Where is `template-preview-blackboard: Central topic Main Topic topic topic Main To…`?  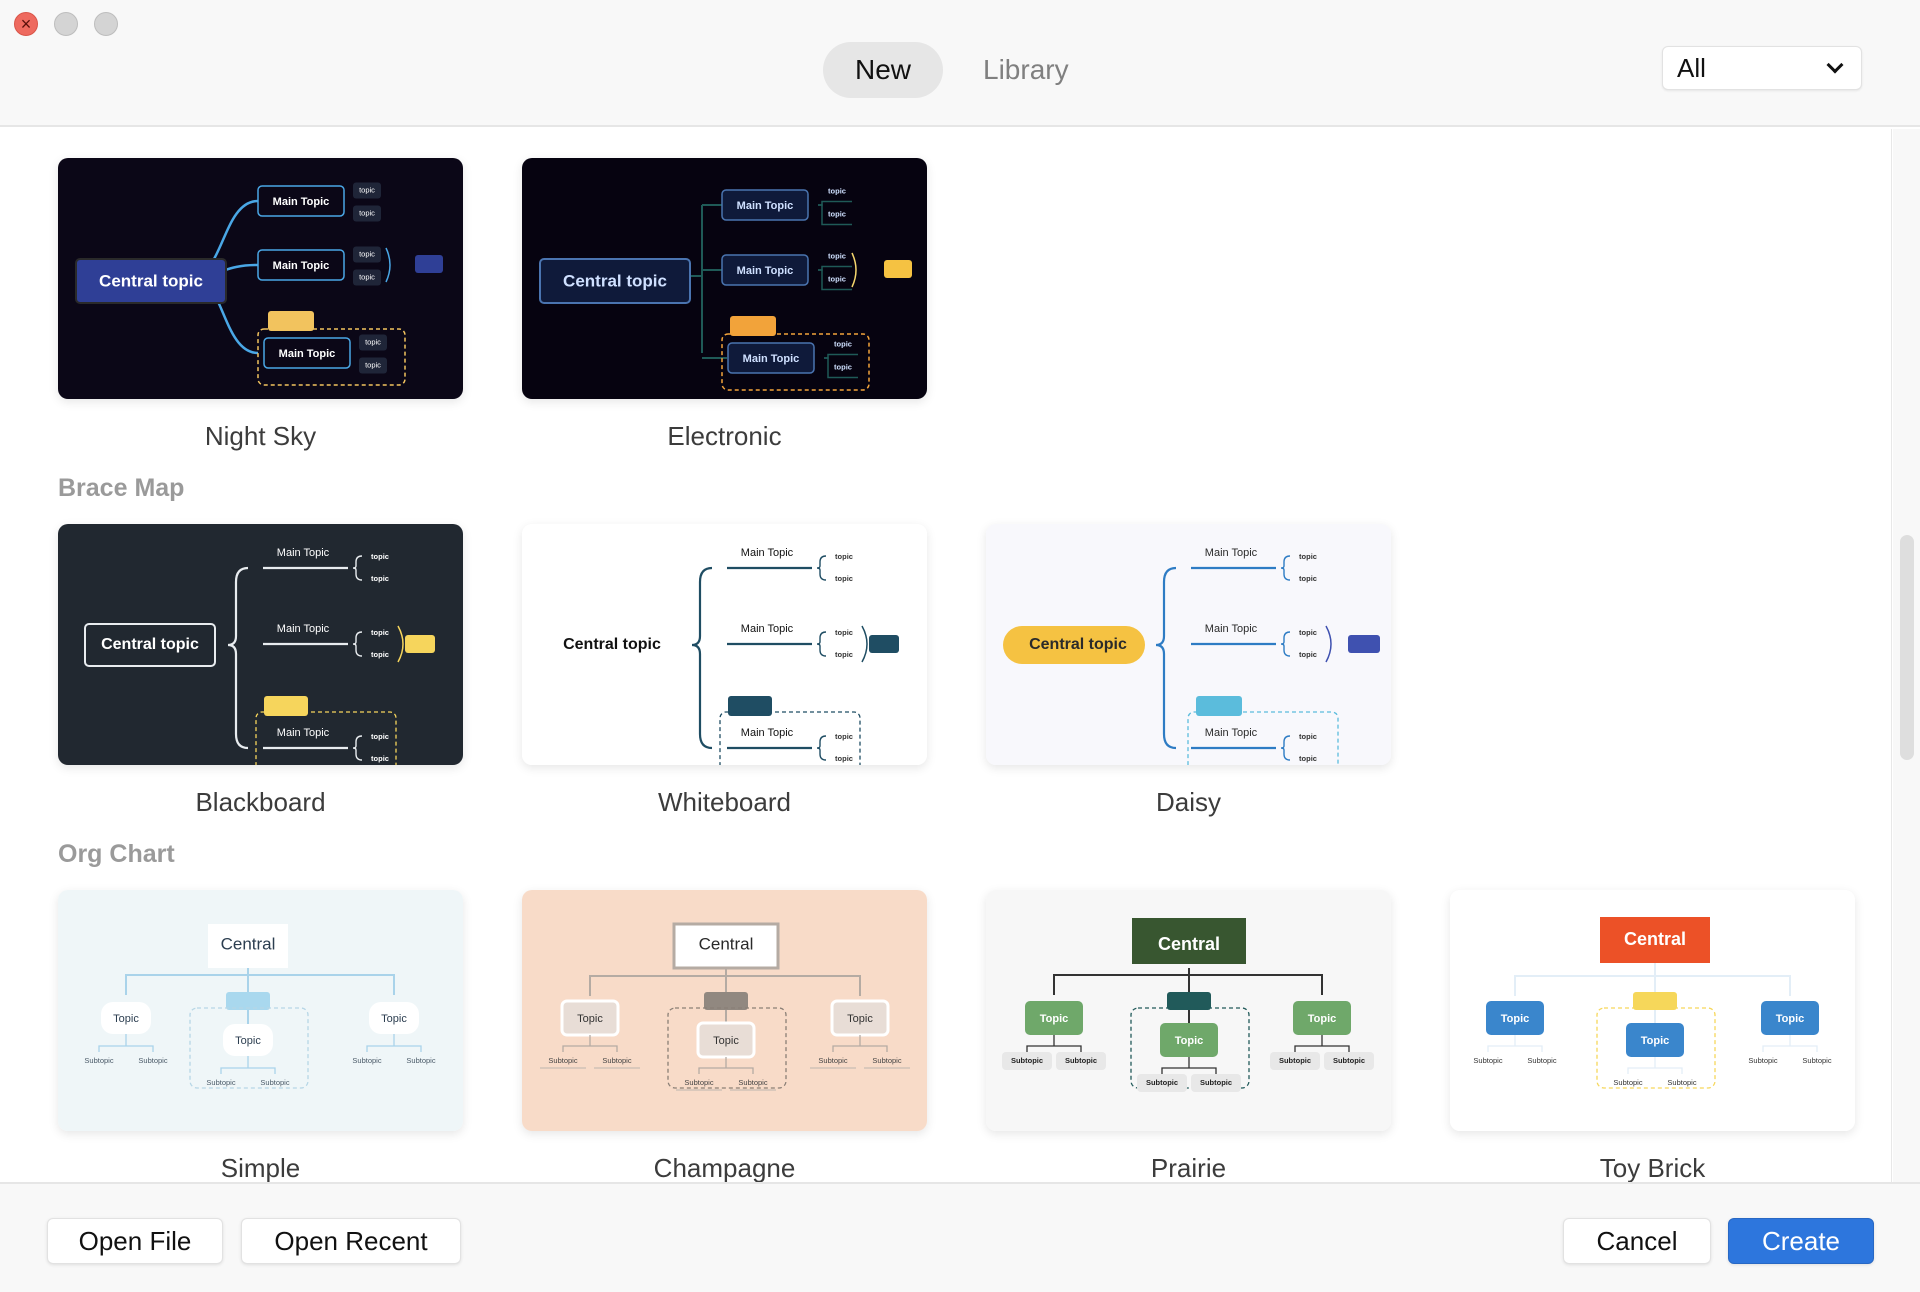
template-preview-blackboard: Central topic Main Topic topic topic Main To… is located at coordinates (260, 644).